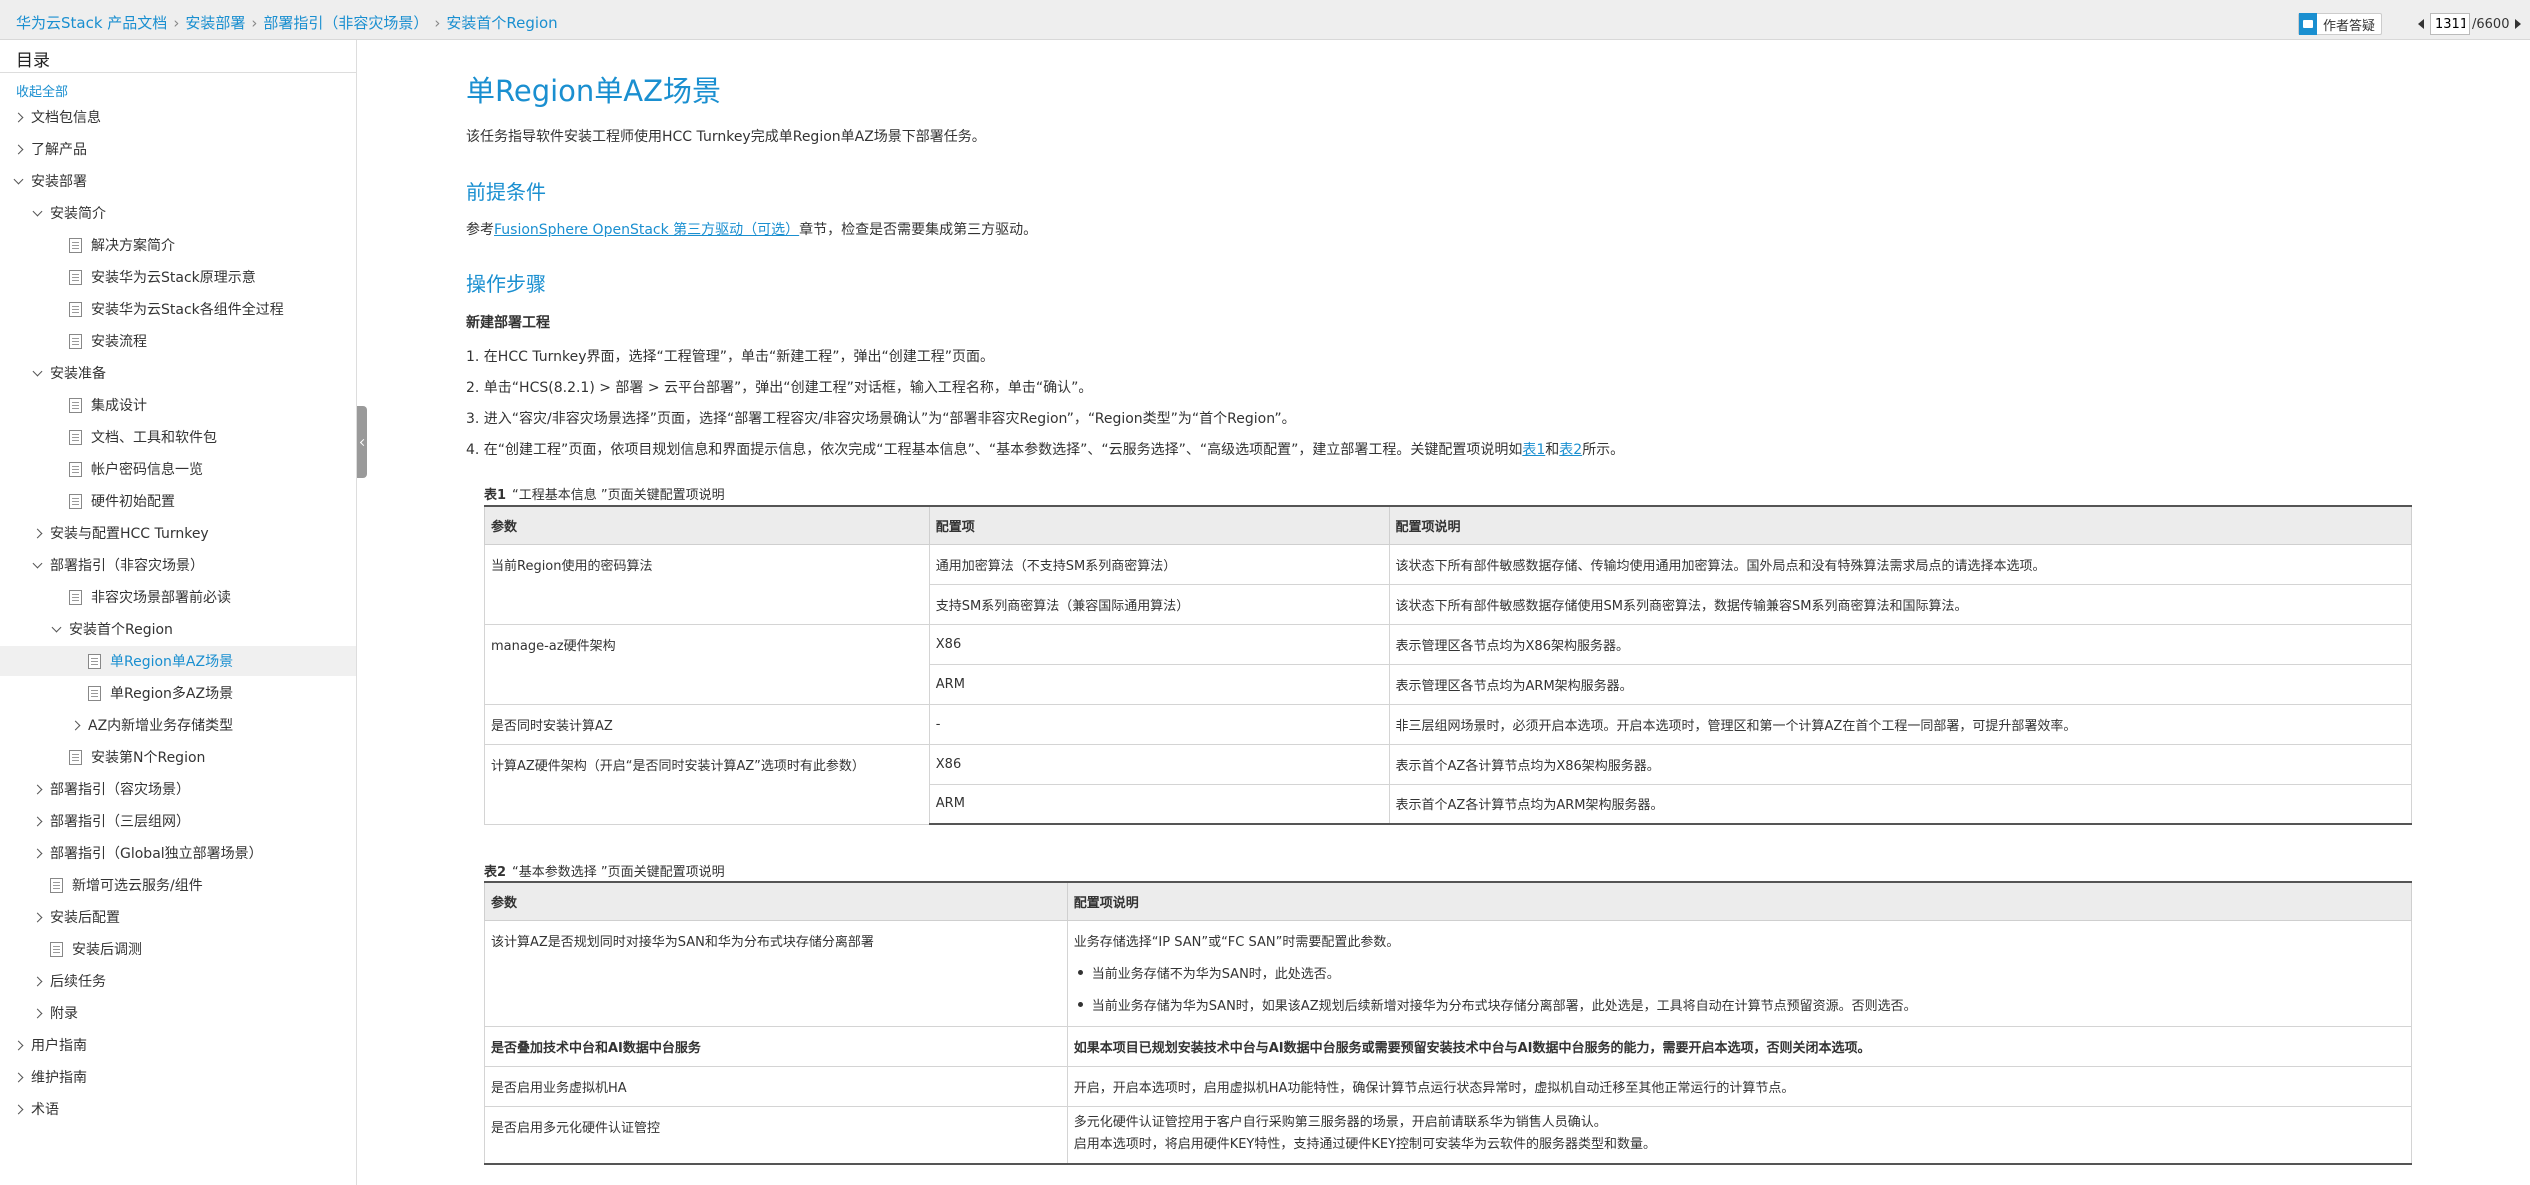 This screenshot has width=2530, height=1185. What do you see at coordinates (178, 245) in the screenshot?
I see `toc-item: 解决方案简介` at bounding box center [178, 245].